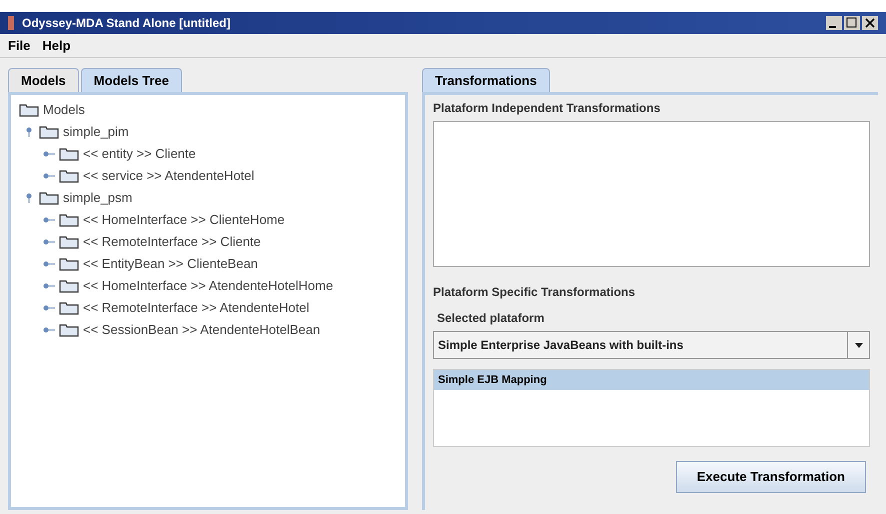  Describe the element at coordinates (196, 308) in the screenshot. I see `tree-item: << RemoteInterface >> AtendenteHotel` at that location.